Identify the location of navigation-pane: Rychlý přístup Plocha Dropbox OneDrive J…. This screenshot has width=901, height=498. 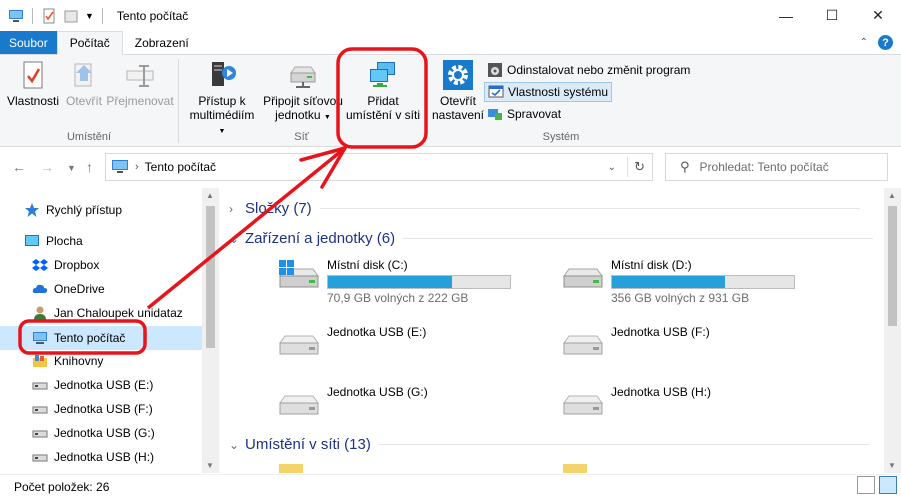
(109, 330).